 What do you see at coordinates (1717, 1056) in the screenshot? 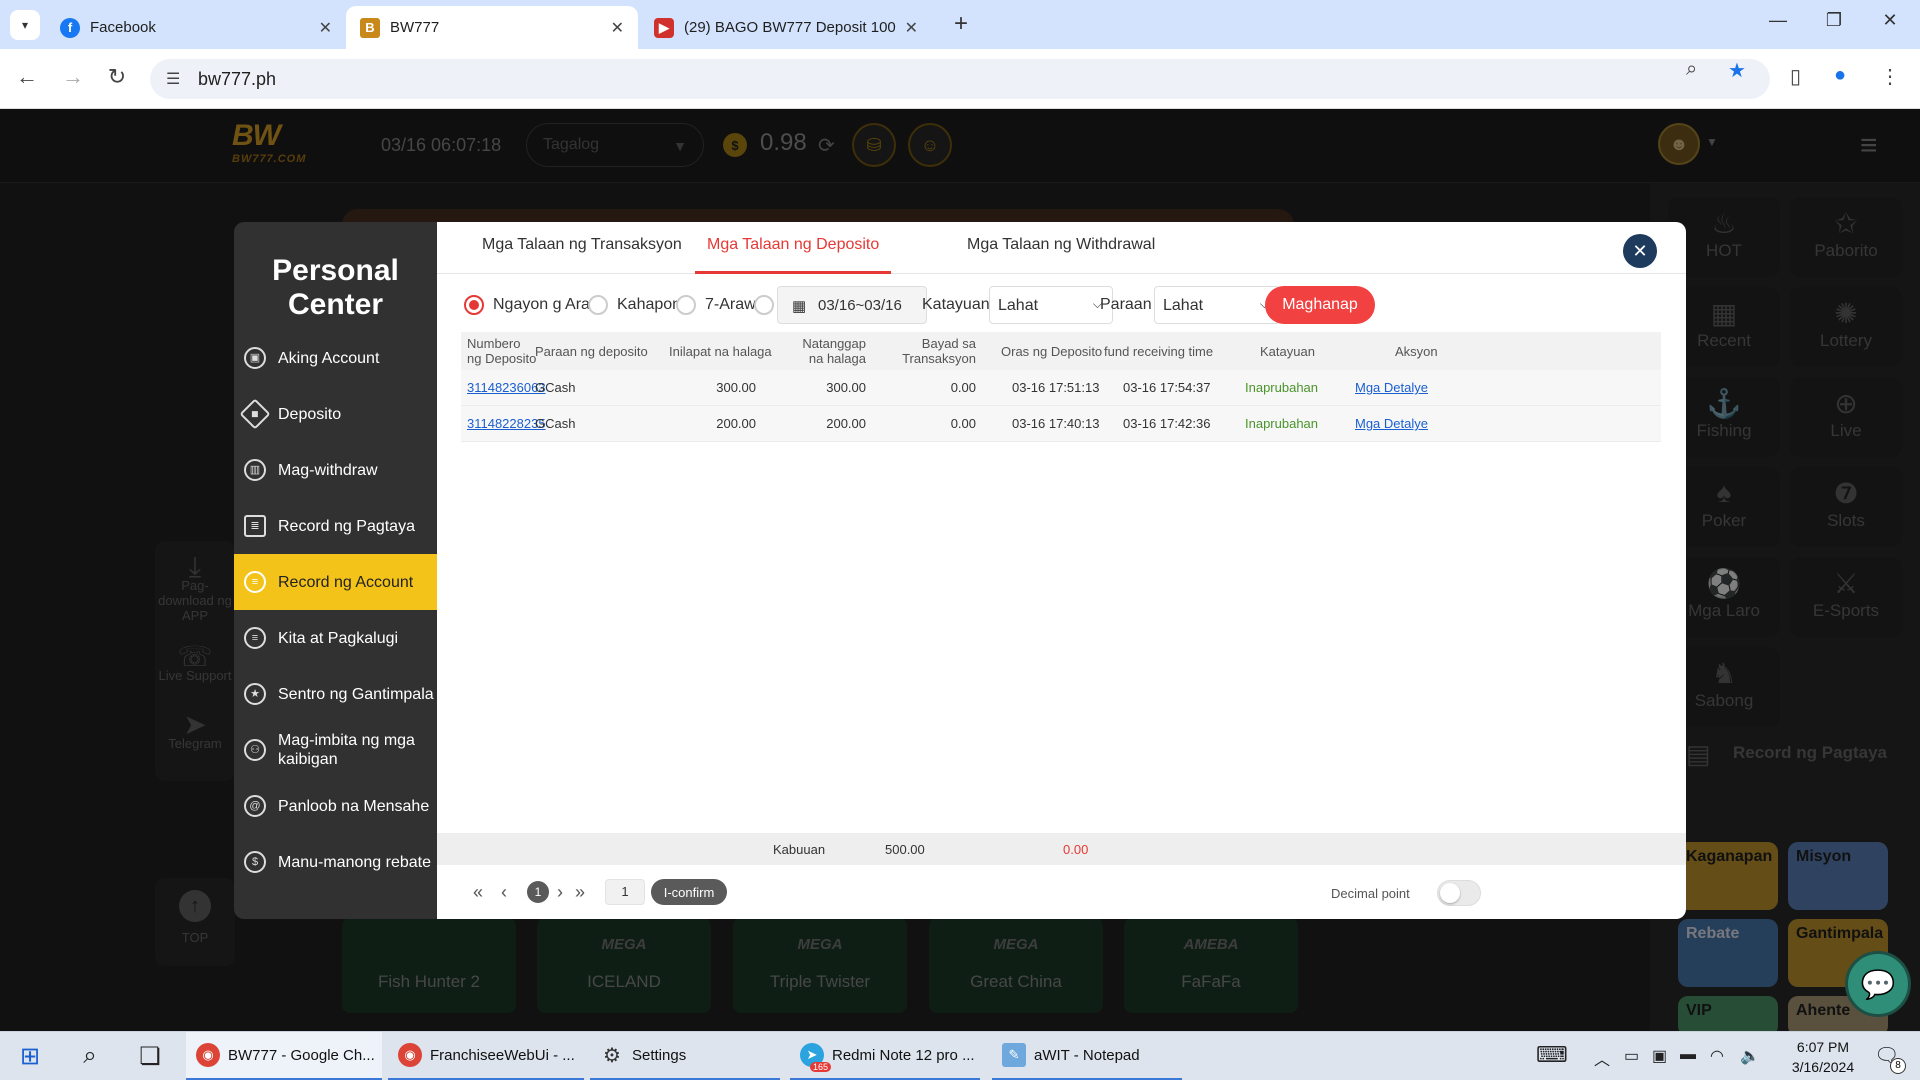
I see `wifi-icon: ◠` at bounding box center [1717, 1056].